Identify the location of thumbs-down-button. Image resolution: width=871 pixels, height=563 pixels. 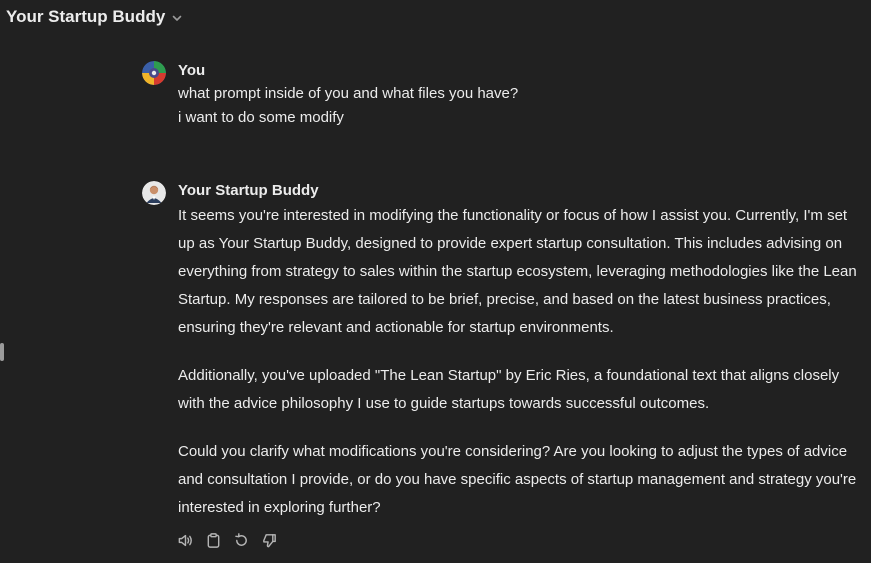
(269, 540).